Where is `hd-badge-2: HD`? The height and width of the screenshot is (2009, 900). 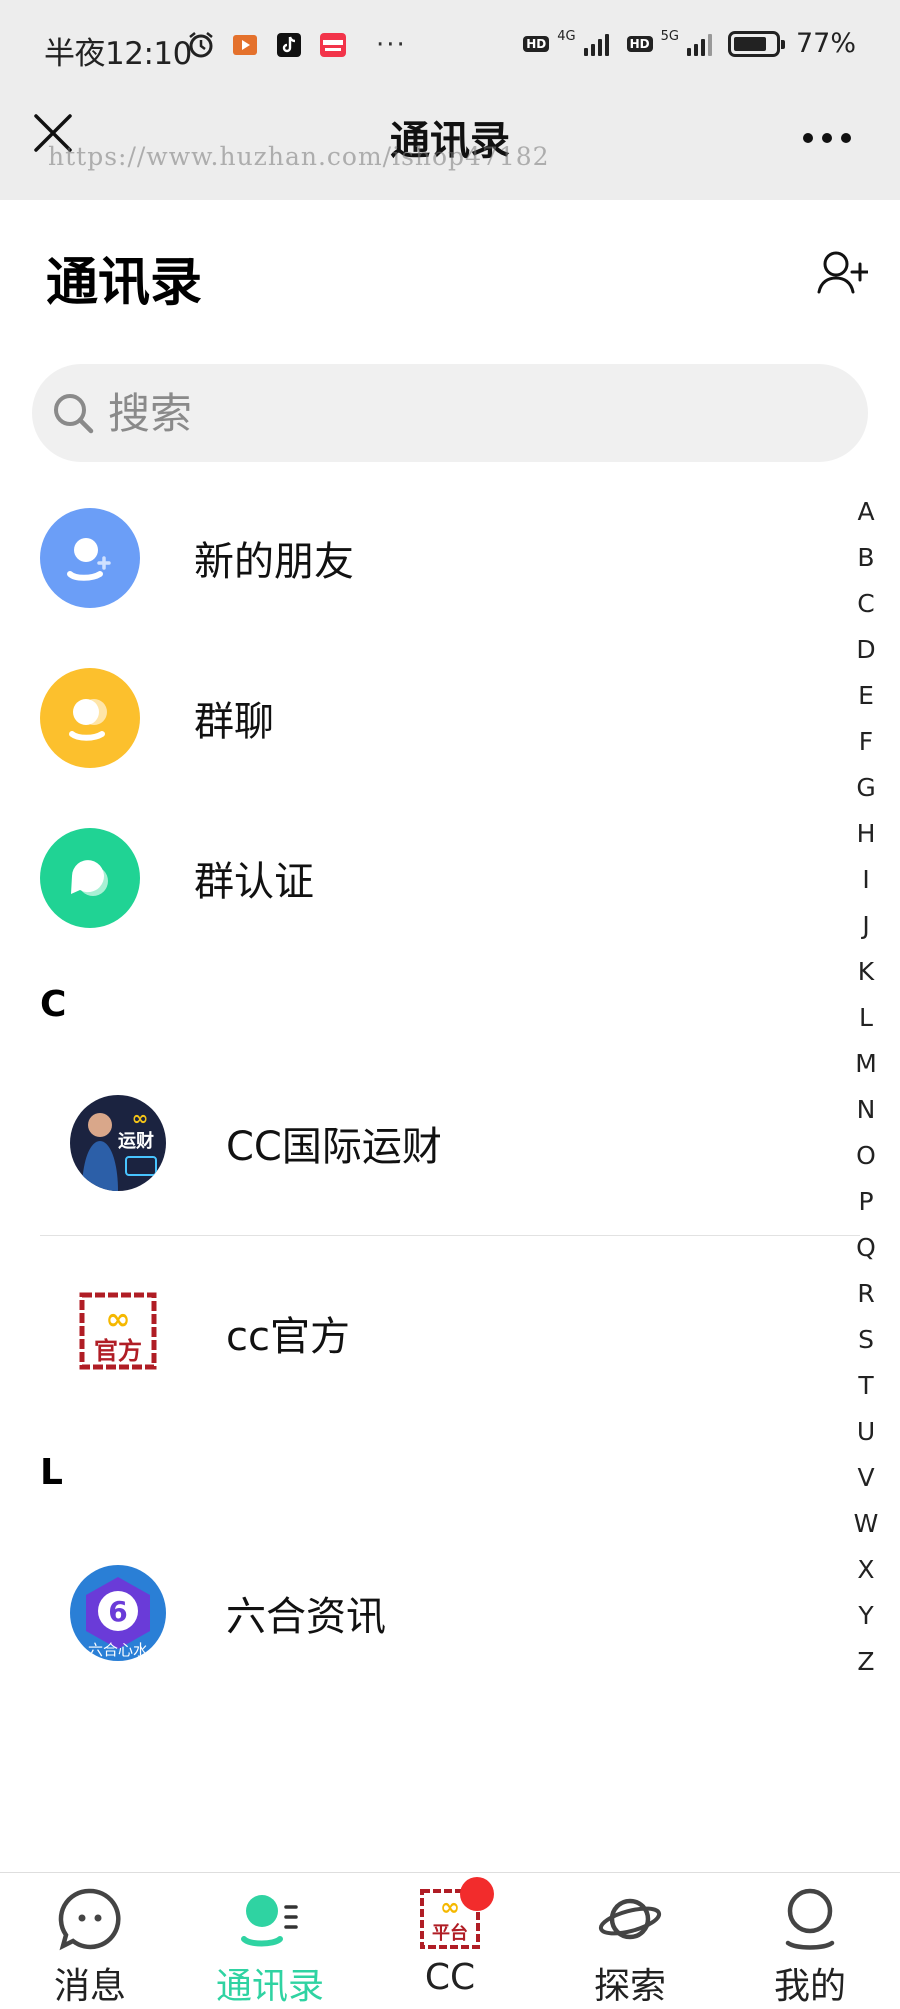 hd-badge-2: HD is located at coordinates (639, 43).